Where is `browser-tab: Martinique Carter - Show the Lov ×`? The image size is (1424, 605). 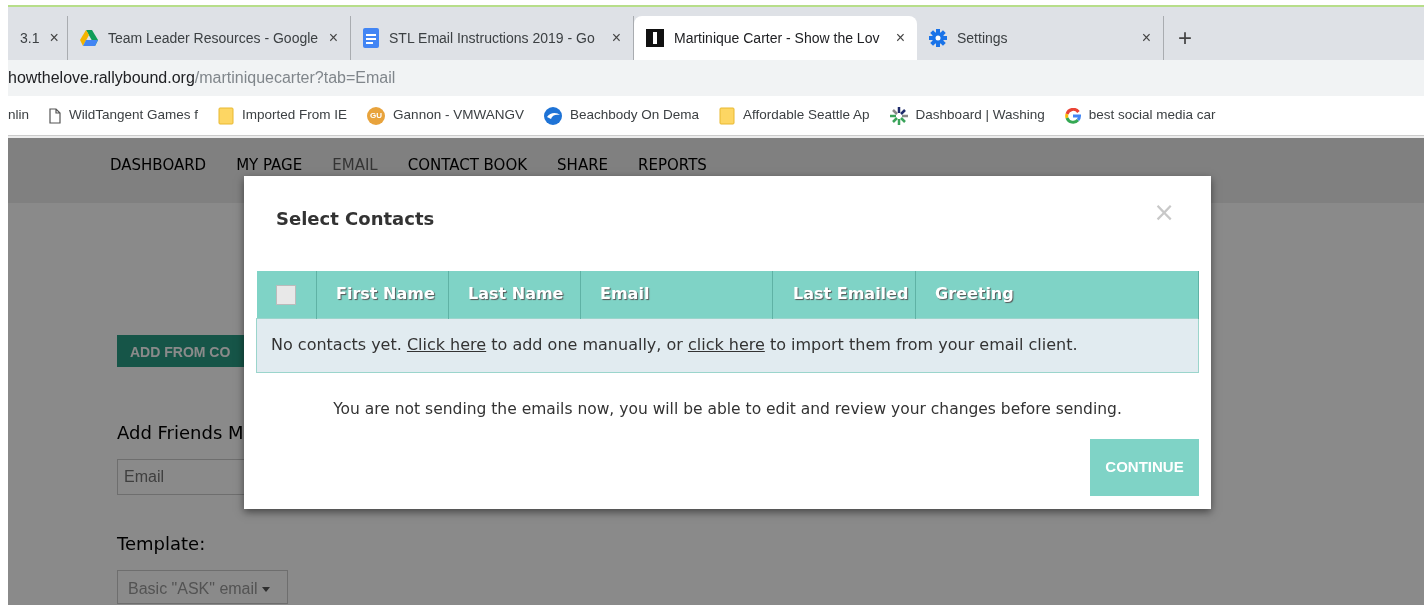 browser-tab: Martinique Carter - Show the Lov × is located at coordinates (775, 38).